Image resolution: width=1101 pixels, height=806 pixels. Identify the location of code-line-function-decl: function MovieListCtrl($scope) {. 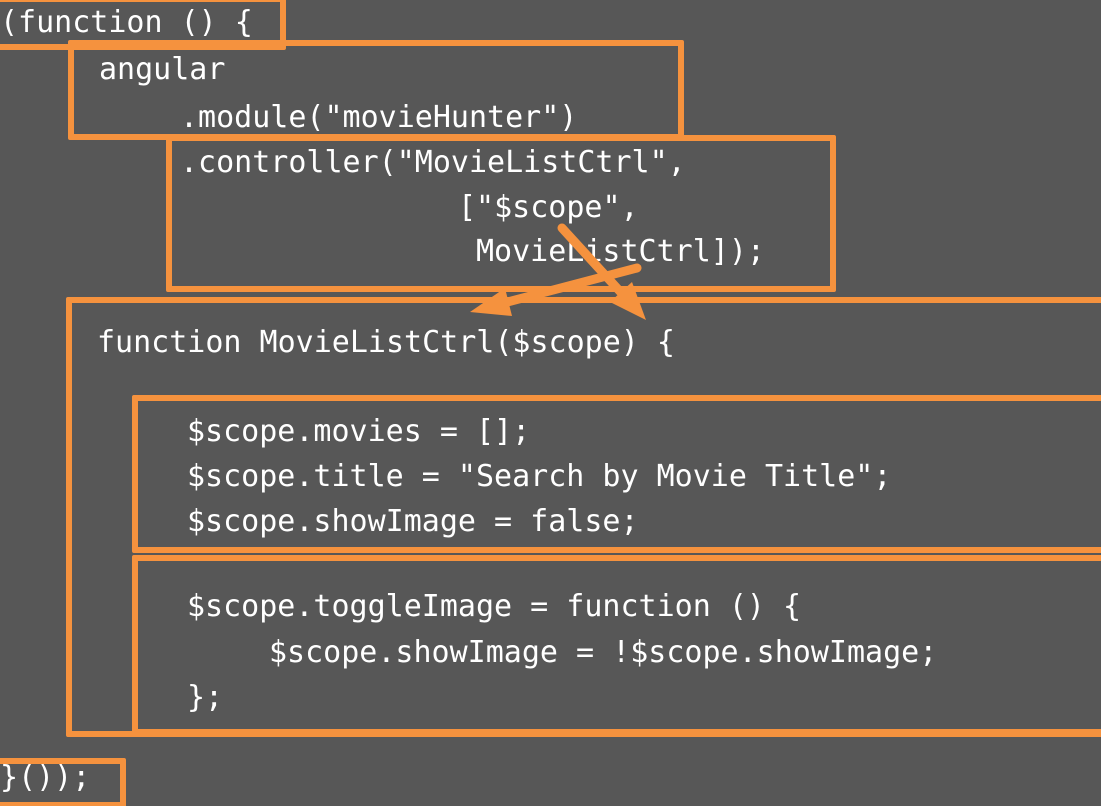
(386, 342).